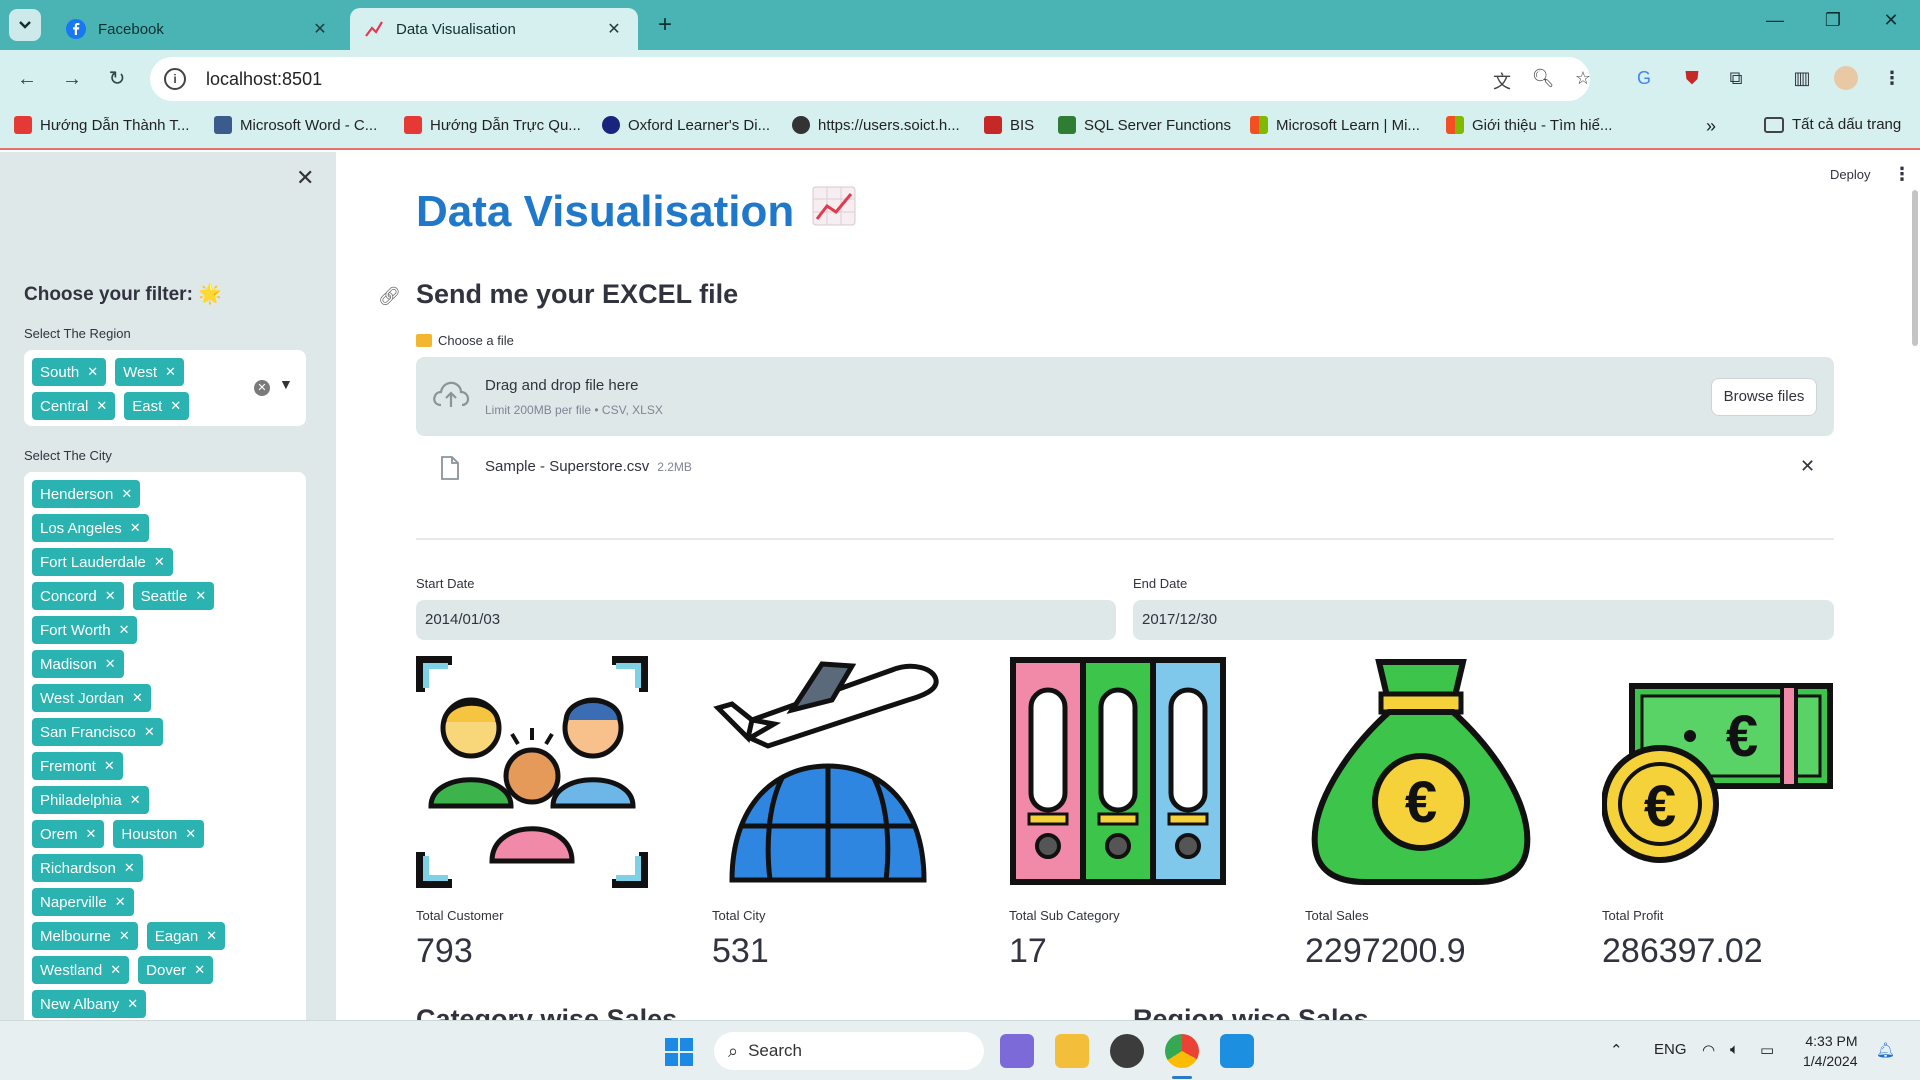  Describe the element at coordinates (1692, 78) in the screenshot. I see `shield-extension-icon: ⛊` at that location.